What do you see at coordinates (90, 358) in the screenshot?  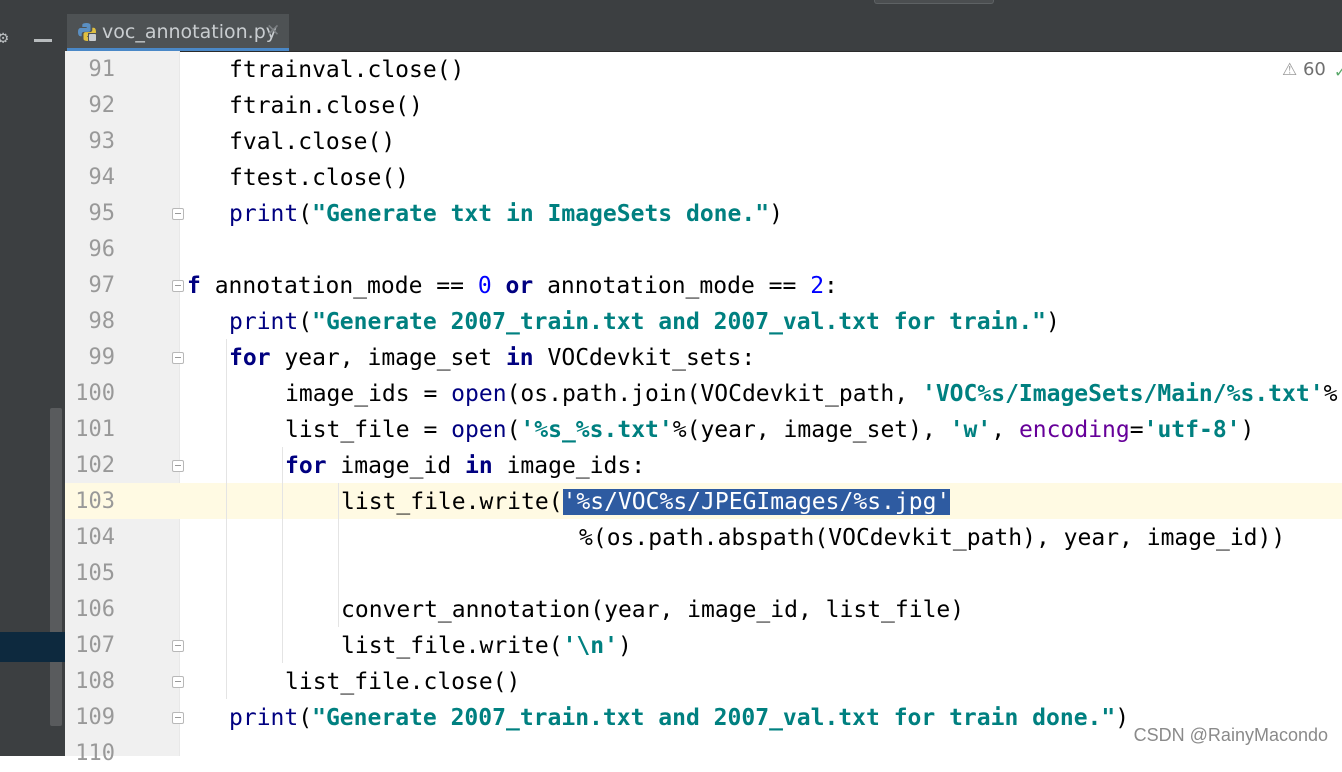 I see `line-number: 99` at bounding box center [90, 358].